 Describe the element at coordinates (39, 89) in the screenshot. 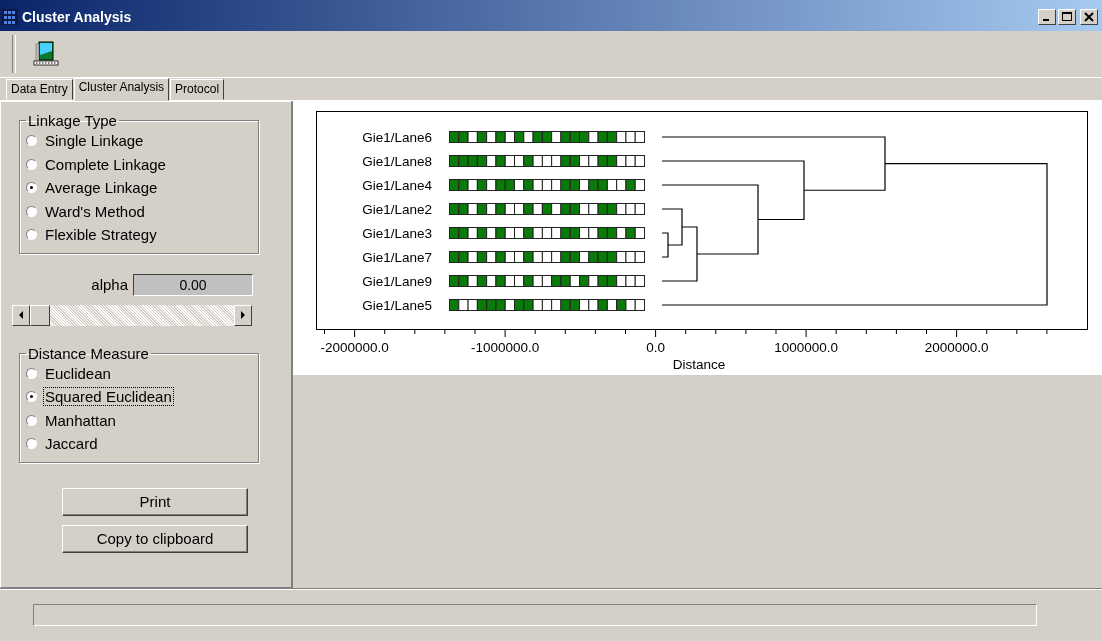

I see `tab: Data Entry` at that location.